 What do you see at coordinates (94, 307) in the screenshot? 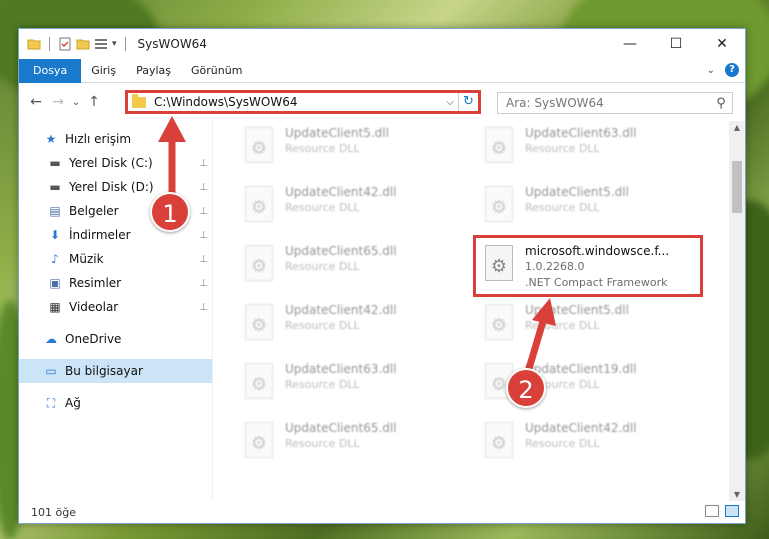
I see `sidebar-item-label: Videolar` at bounding box center [94, 307].